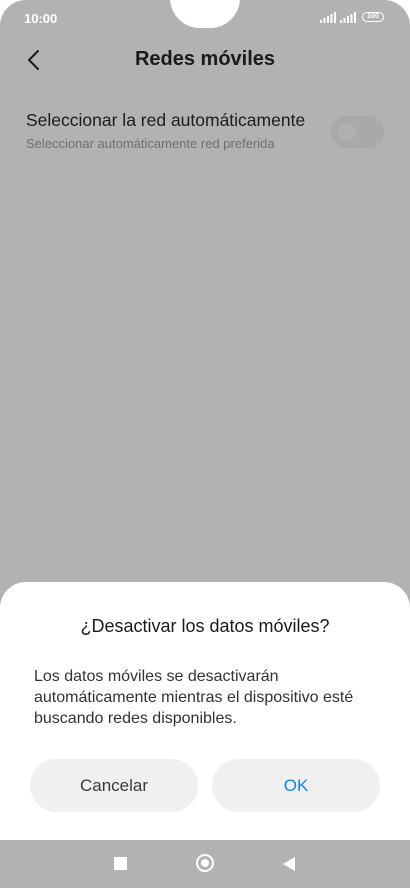 The height and width of the screenshot is (888, 410). Describe the element at coordinates (120, 863) in the screenshot. I see `recents-icon` at that location.